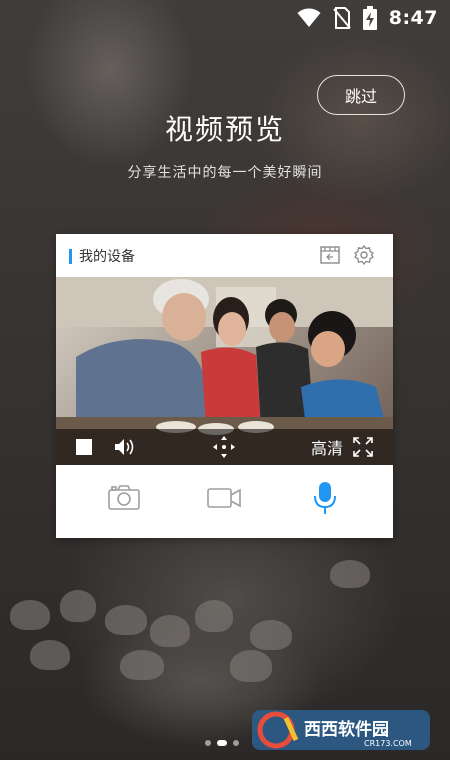 The image size is (450, 760). I want to click on page-dot-active, so click(222, 743).